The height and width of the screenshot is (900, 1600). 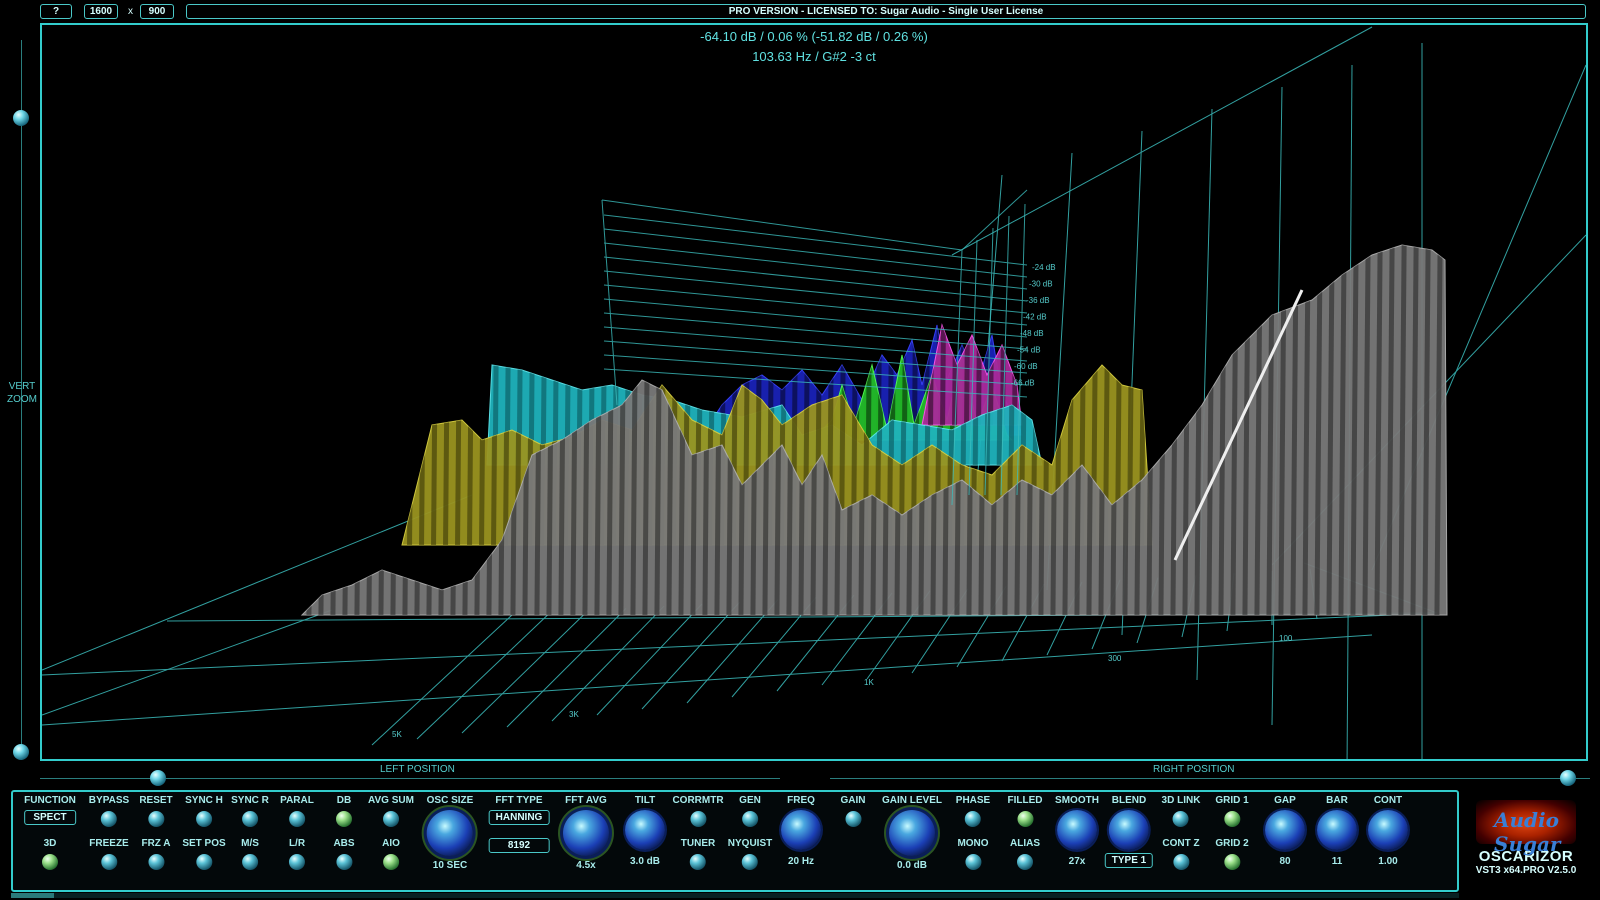 What do you see at coordinates (157, 11) in the screenshot?
I see `height-field: 900` at bounding box center [157, 11].